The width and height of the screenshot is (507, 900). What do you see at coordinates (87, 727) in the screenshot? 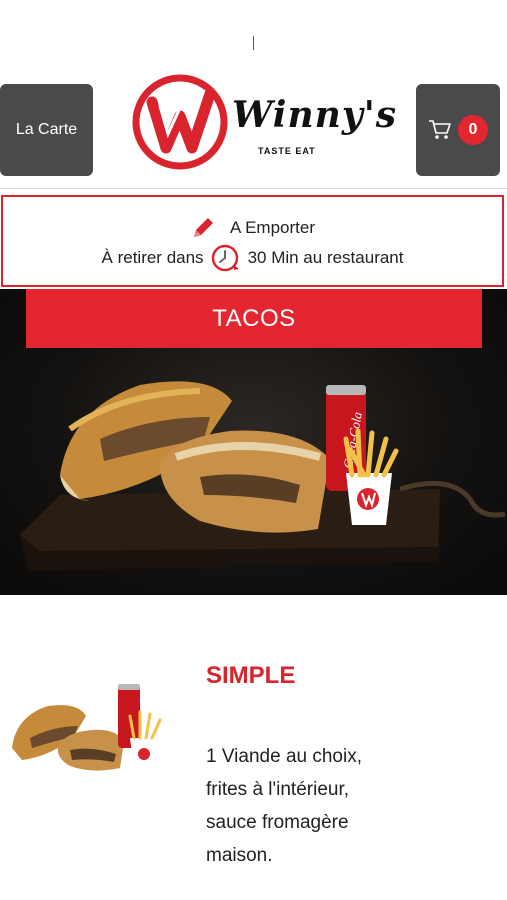
I see `product-thumbnail` at bounding box center [87, 727].